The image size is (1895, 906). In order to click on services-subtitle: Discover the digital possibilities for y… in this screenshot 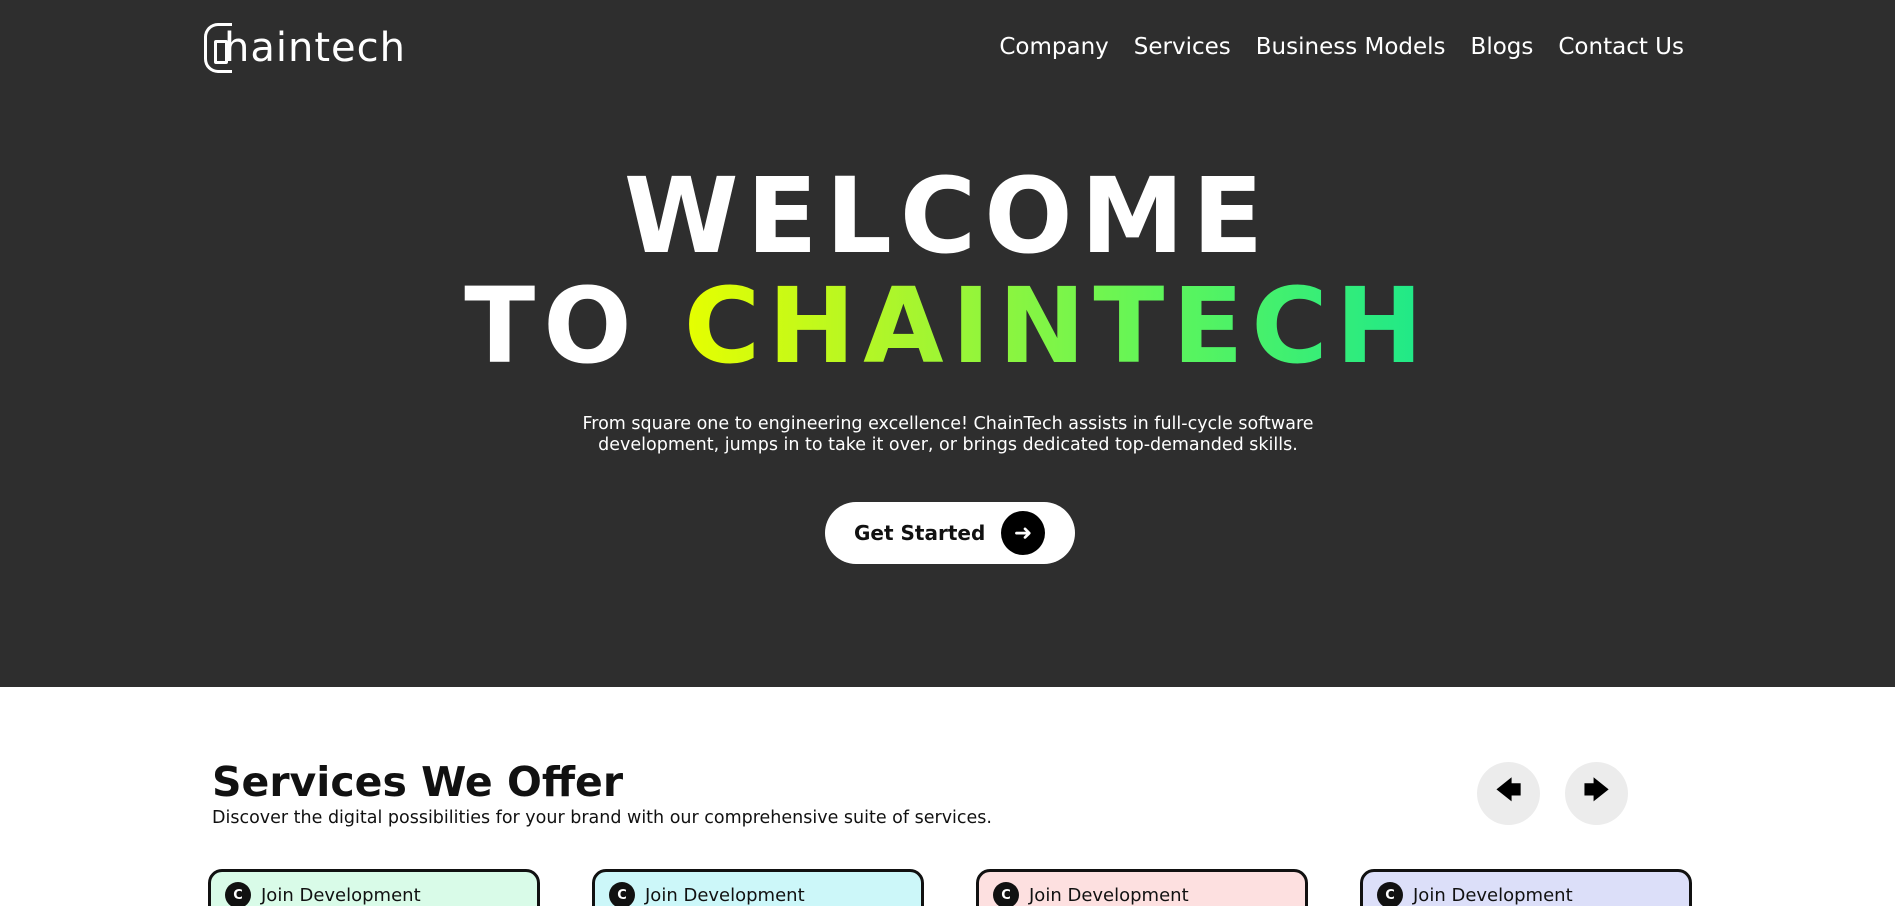, I will do `click(602, 818)`.